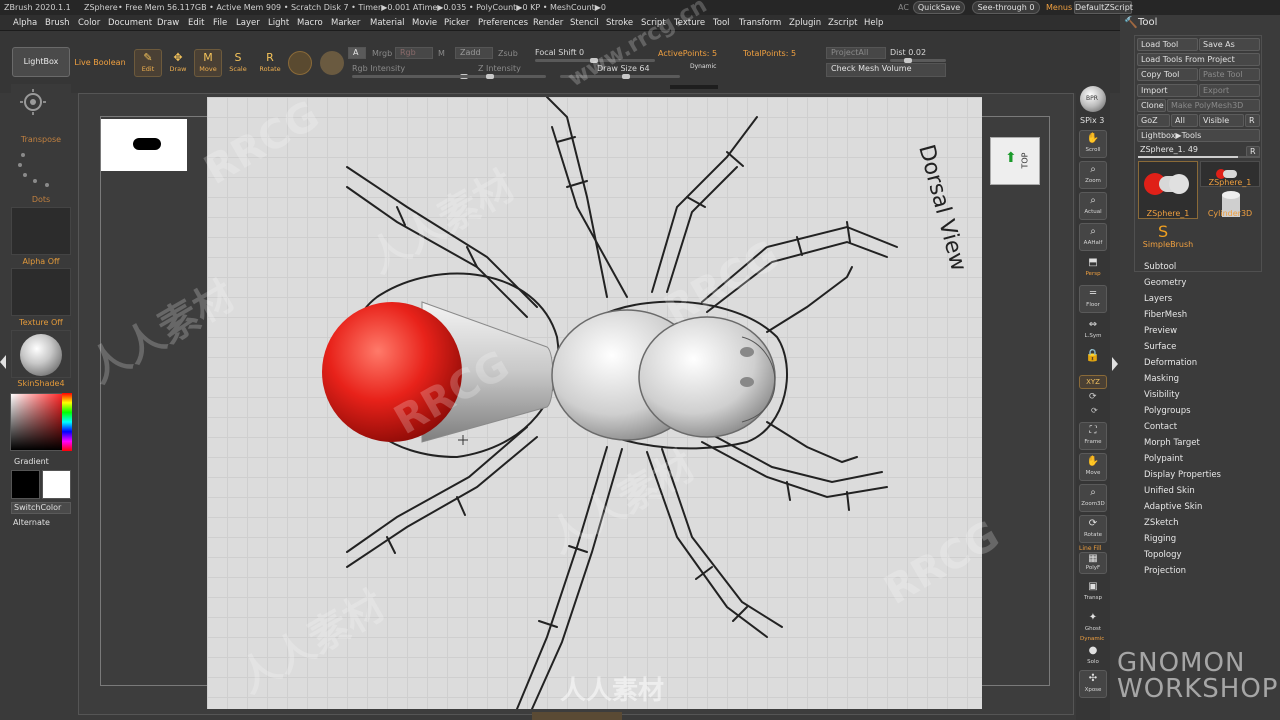 The height and width of the screenshot is (720, 1280). Describe the element at coordinates (1198, 135) in the screenshot. I see `lightbox-tools-button: Lightbox▶Tools` at that location.